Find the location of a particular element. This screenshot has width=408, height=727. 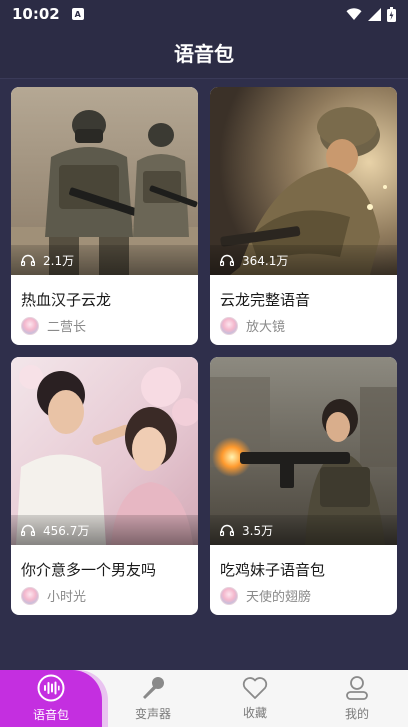

notification-icon: A is located at coordinates (77, 14).